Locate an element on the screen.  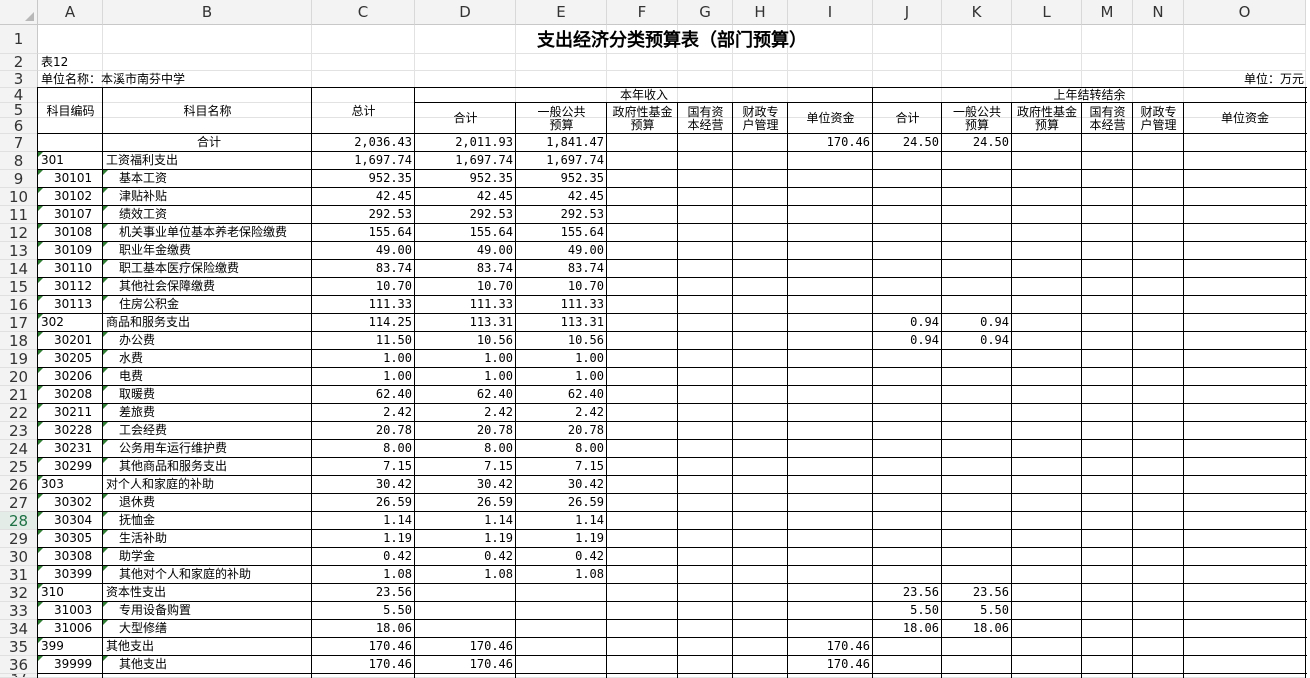
subject-name: 其他对个人和家庭的补助 is located at coordinates (207, 574).